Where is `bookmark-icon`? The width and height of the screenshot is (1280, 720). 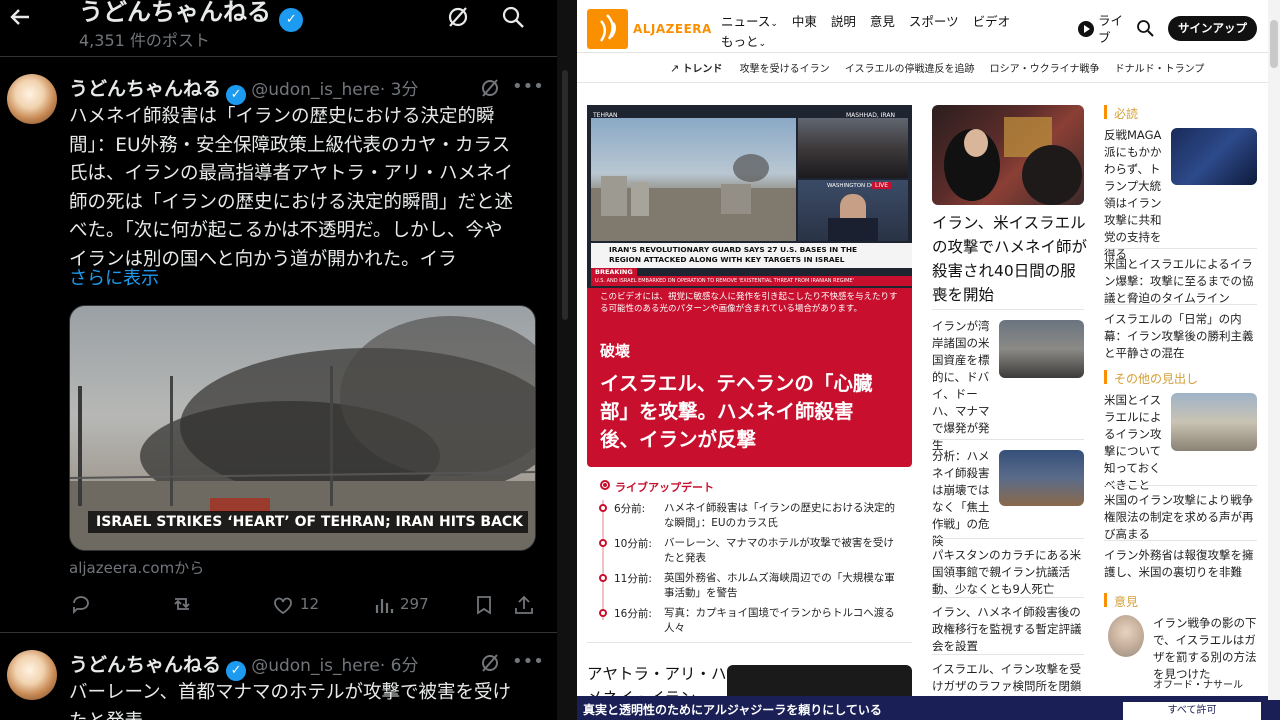 bookmark-icon is located at coordinates (484, 605).